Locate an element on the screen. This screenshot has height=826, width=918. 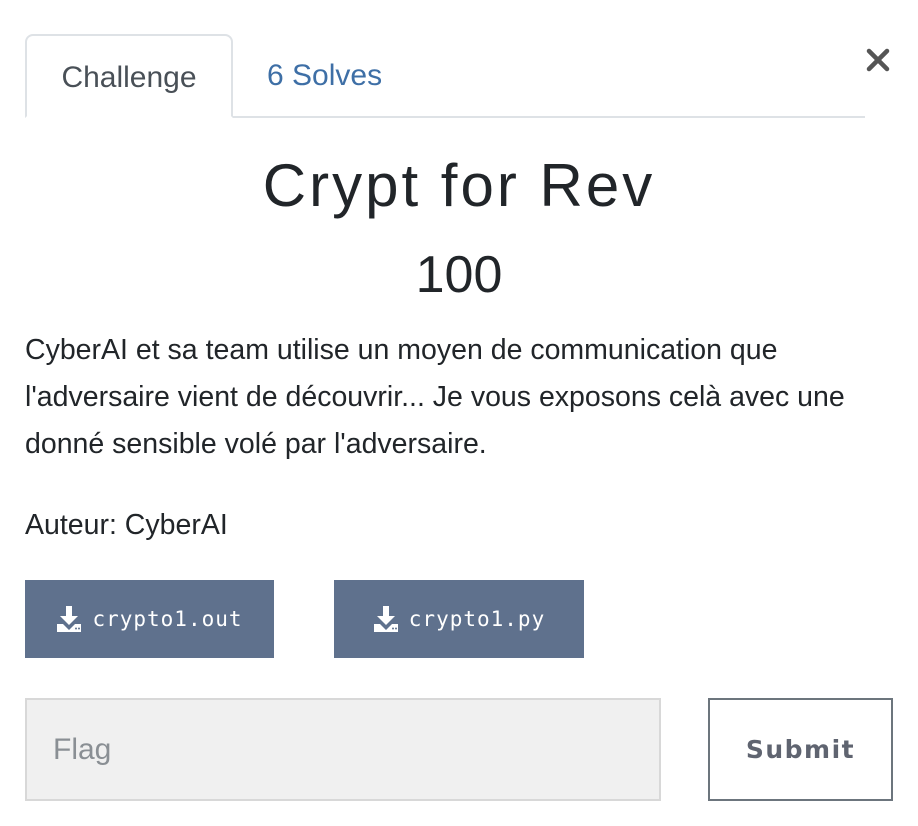
challenge-name: Crypt for Rev is located at coordinates (459, 185).